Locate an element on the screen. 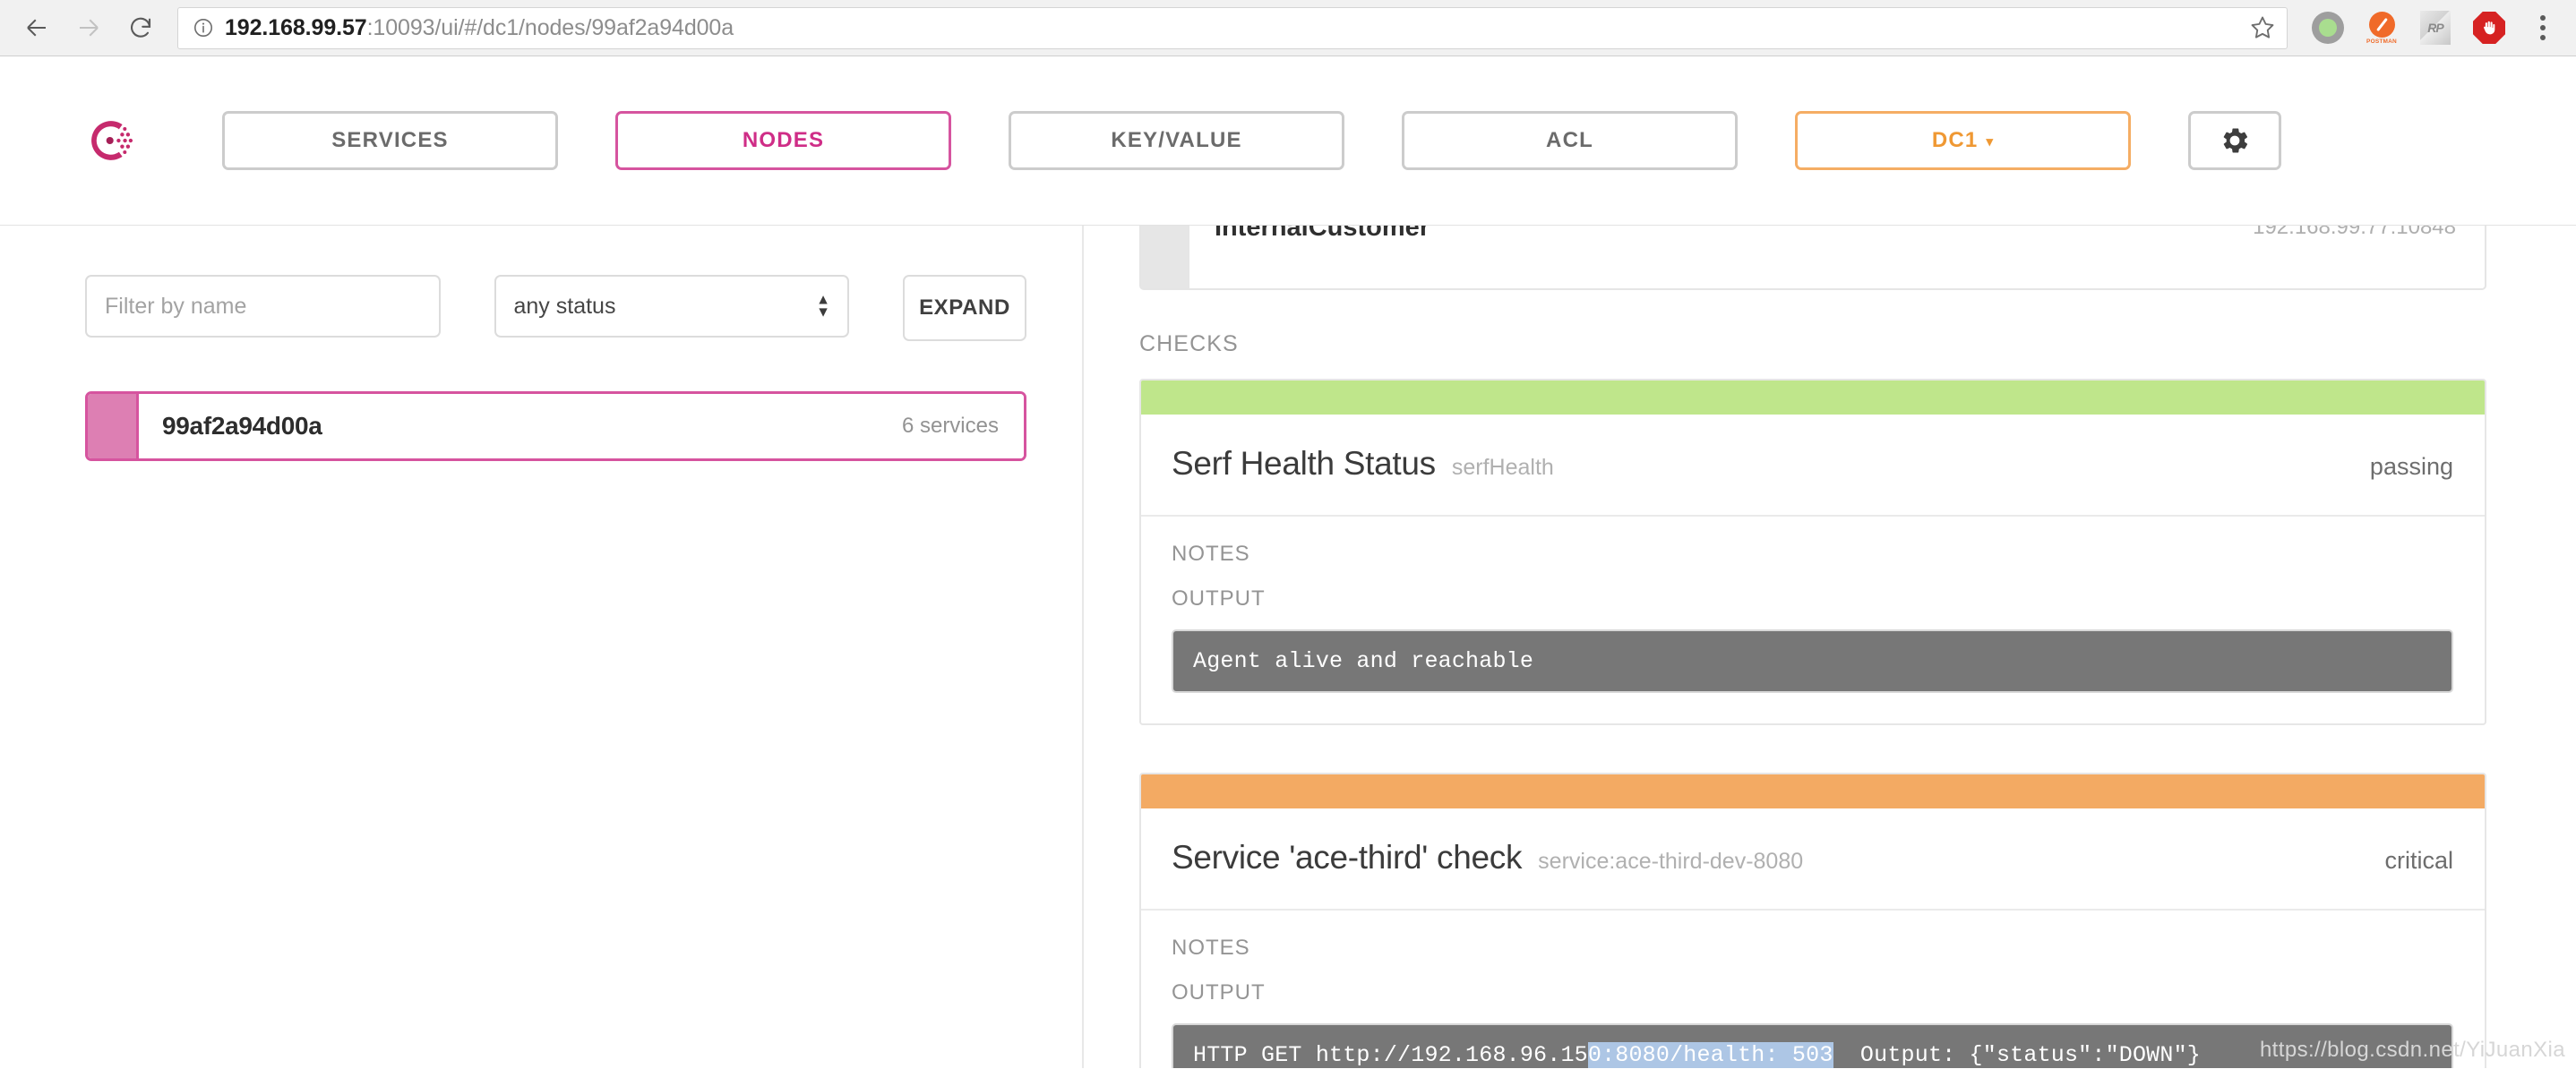 Image resolution: width=2576 pixels, height=1069 pixels. select-arrows-icon: ▲ ▼ is located at coordinates (823, 306).